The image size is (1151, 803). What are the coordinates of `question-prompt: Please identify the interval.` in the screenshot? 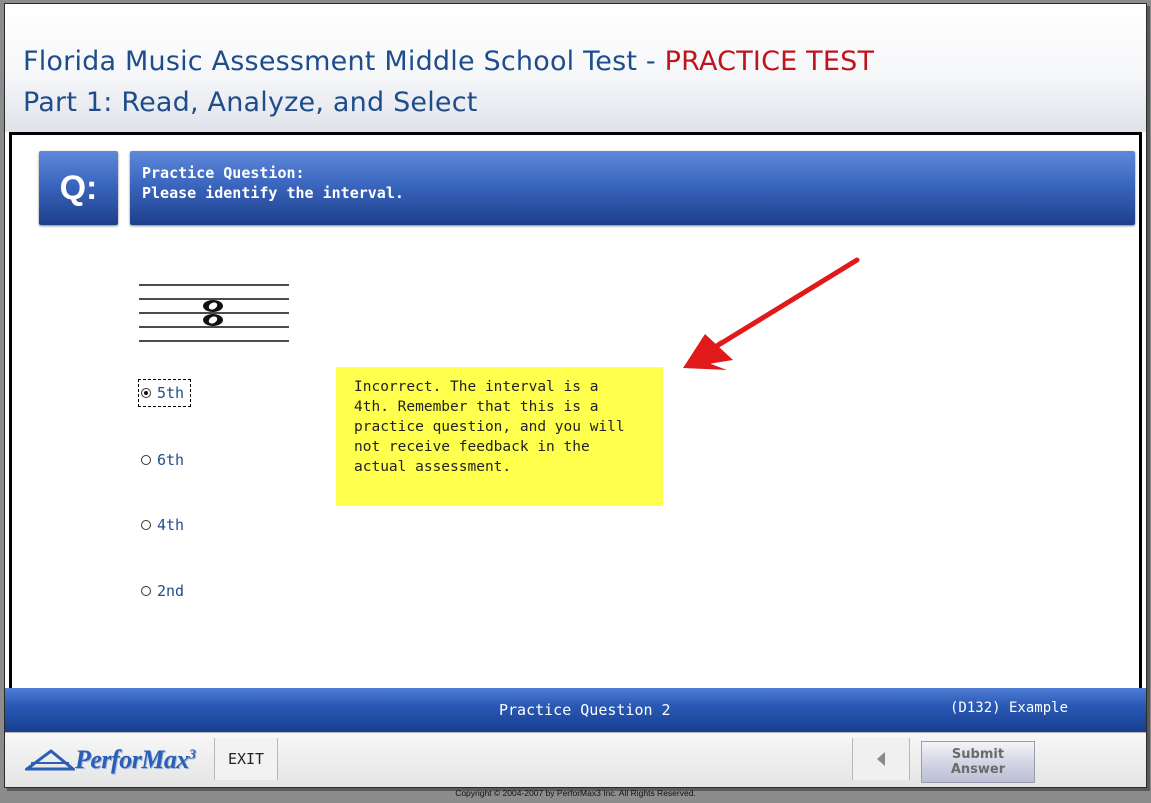 It's located at (273, 193).